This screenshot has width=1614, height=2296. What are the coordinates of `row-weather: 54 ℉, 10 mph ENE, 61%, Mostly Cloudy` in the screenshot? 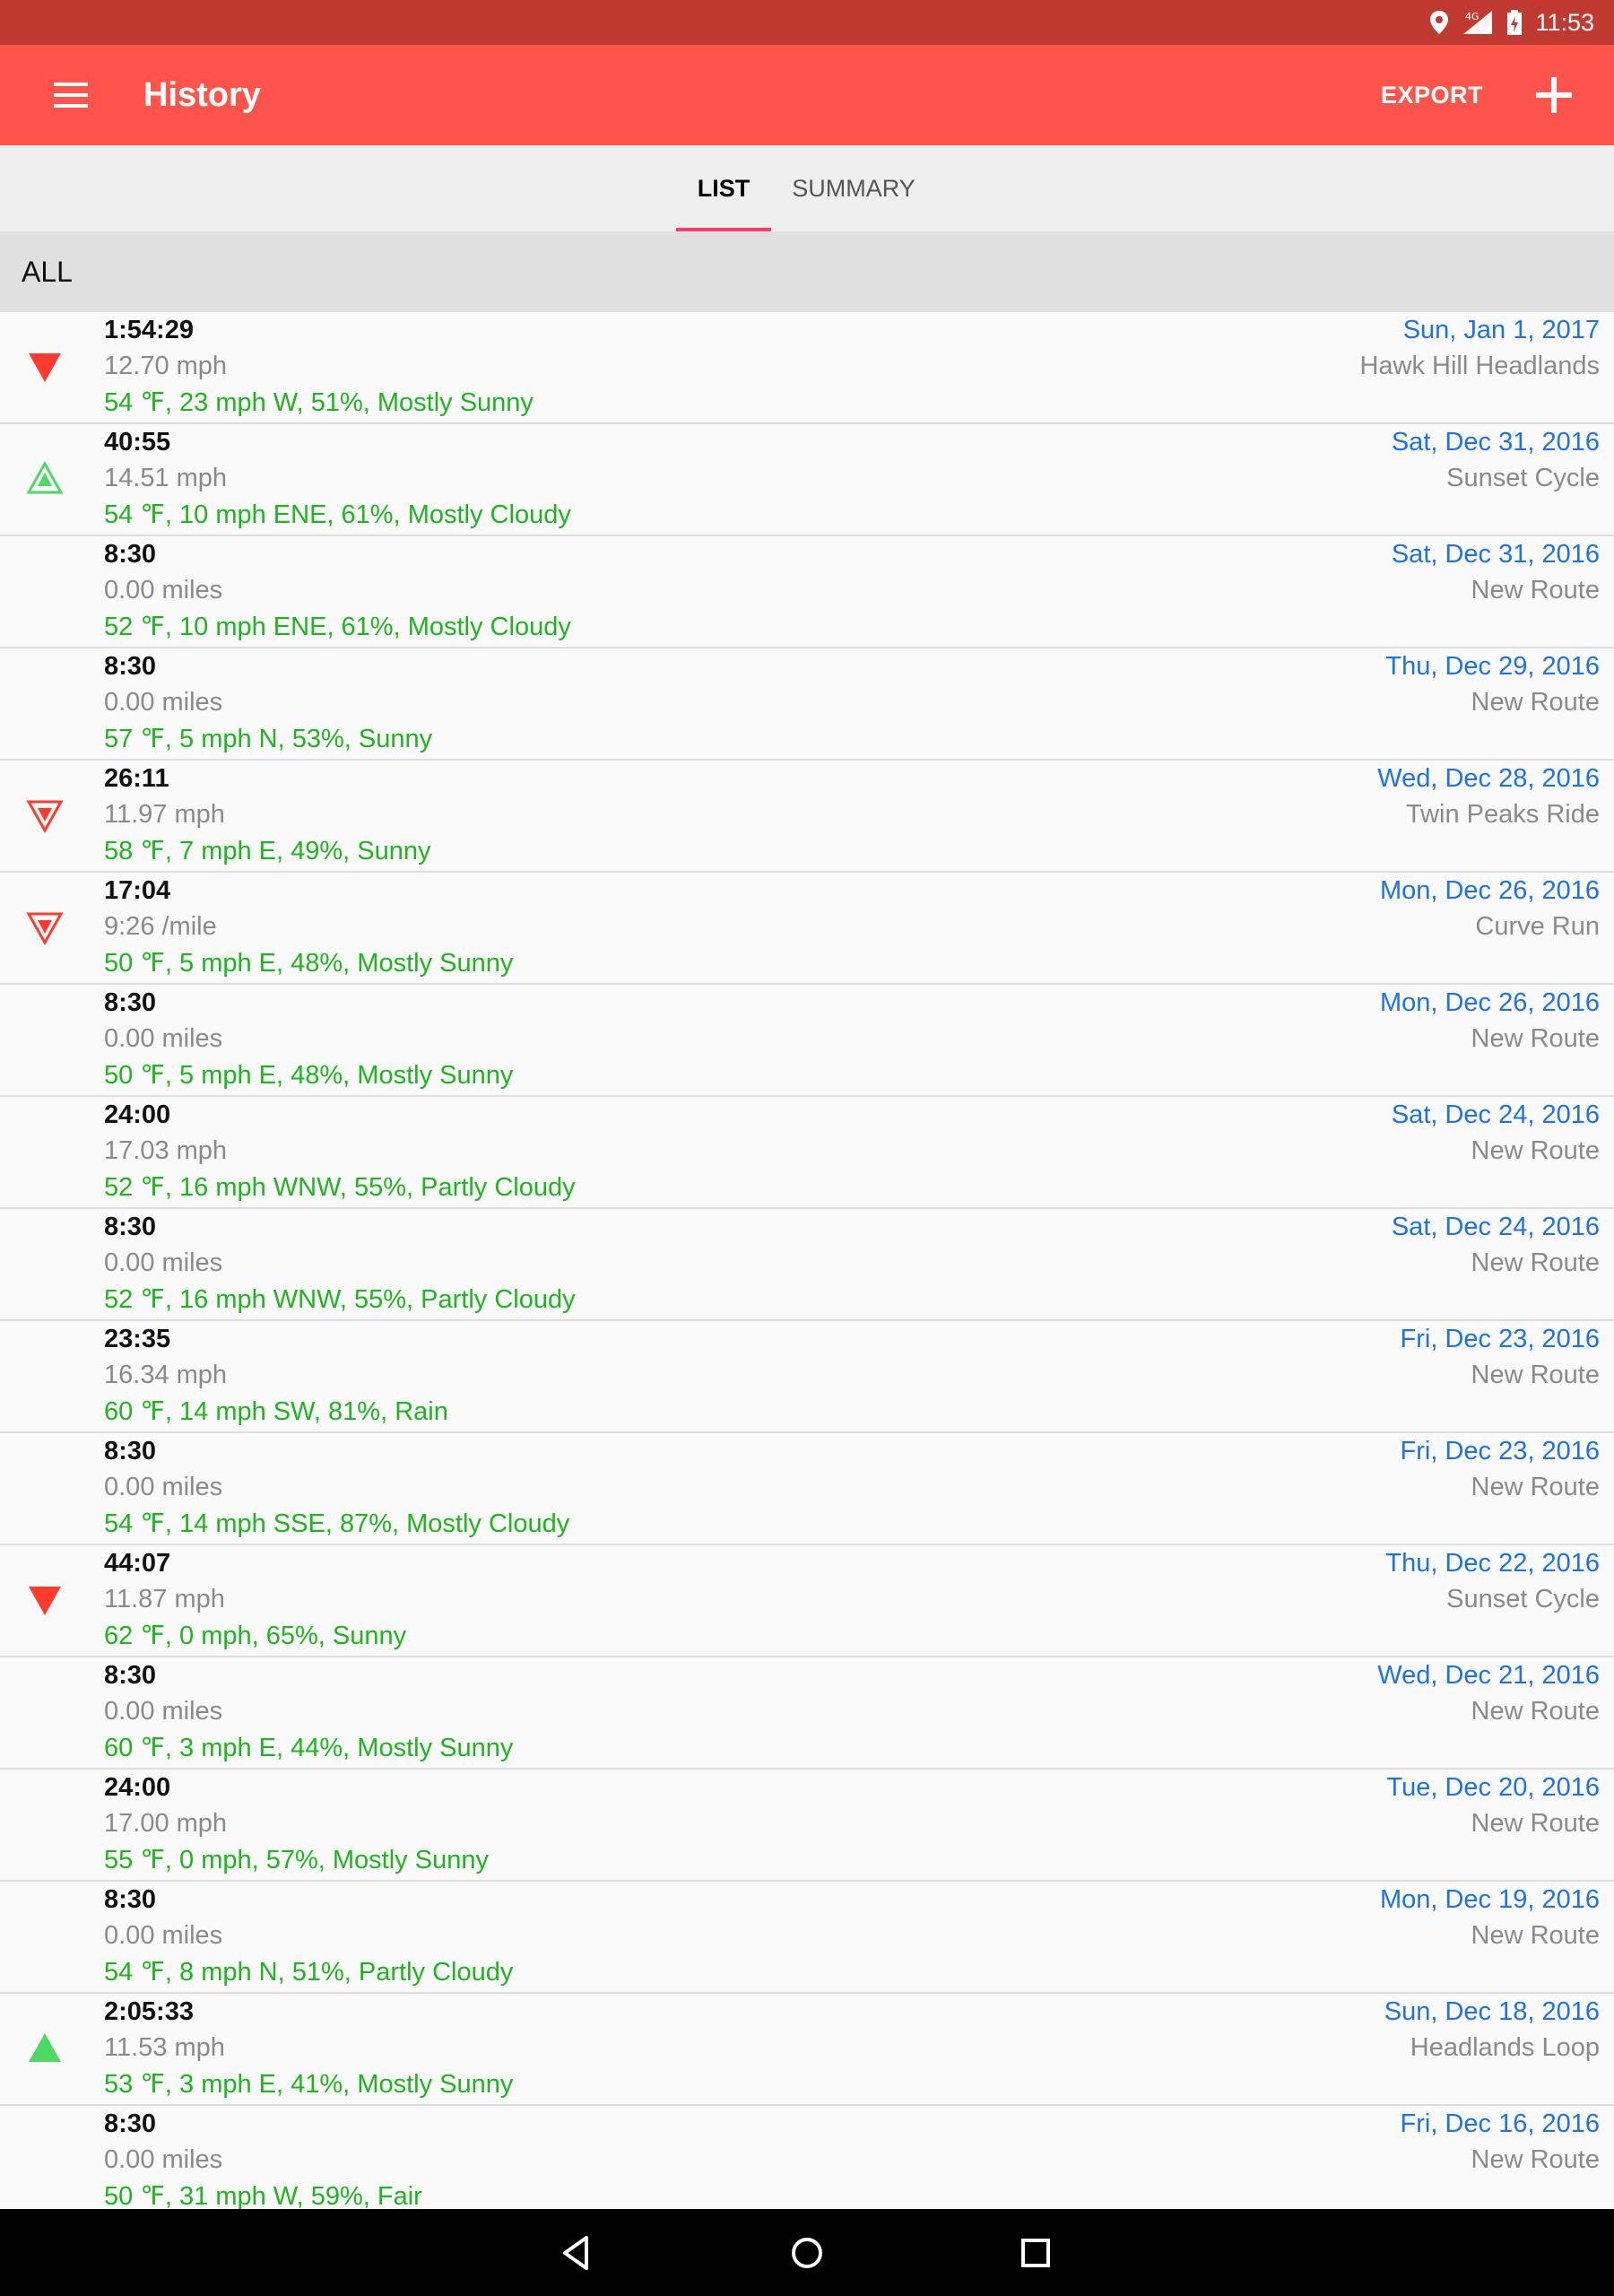 It's located at (337, 514).